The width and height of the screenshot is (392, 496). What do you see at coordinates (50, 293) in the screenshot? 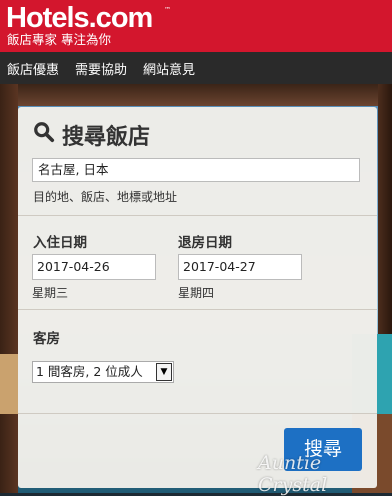
I see `checkin-weekday: 星期三` at bounding box center [50, 293].